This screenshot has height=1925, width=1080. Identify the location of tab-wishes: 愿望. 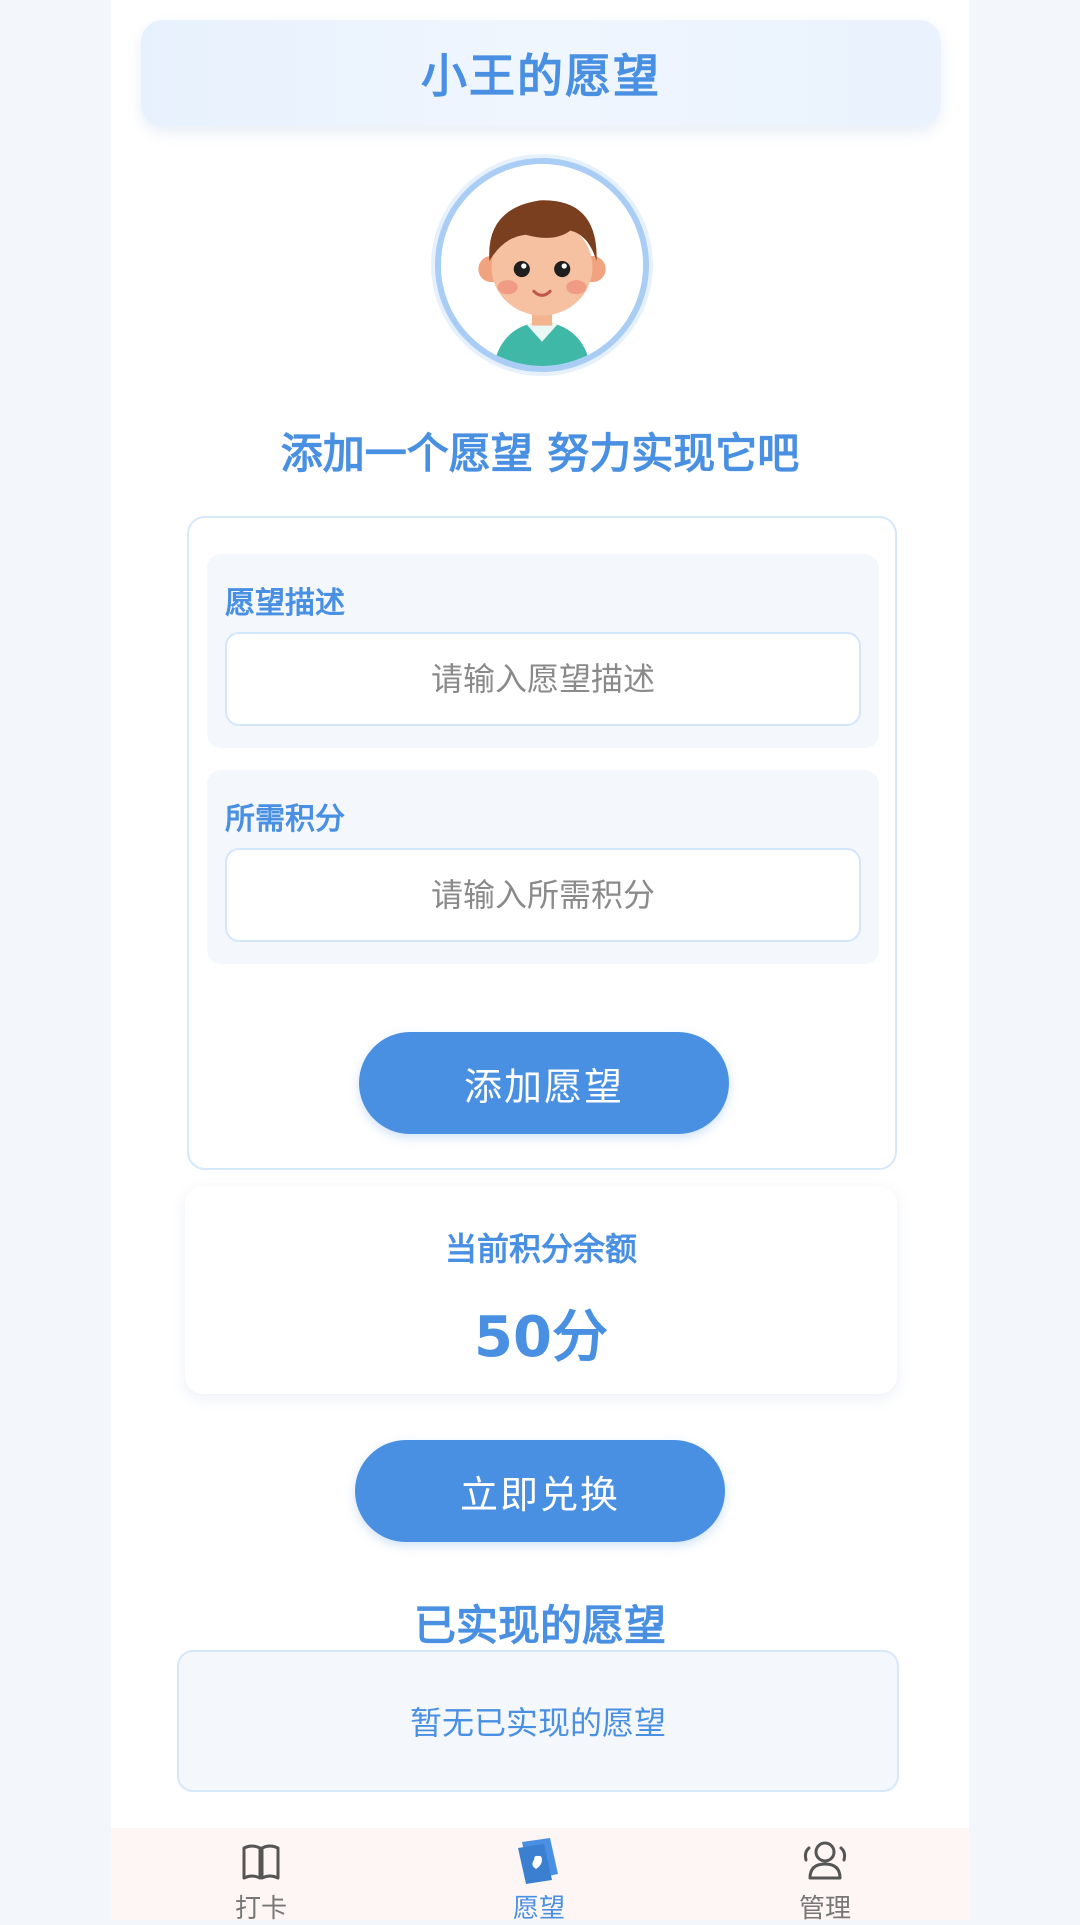
(539, 1876).